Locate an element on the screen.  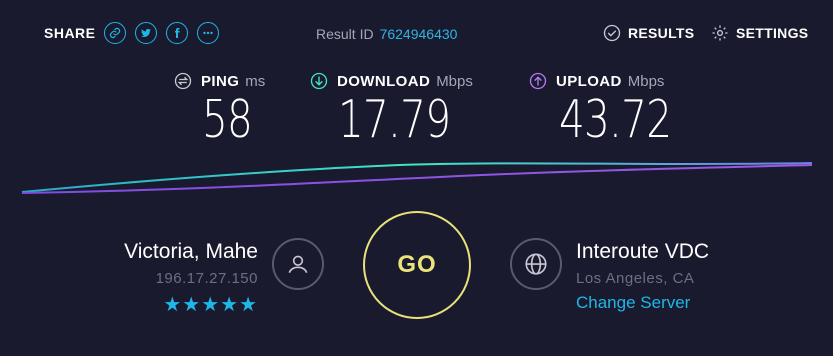
upload-line is located at coordinates (417, 179).